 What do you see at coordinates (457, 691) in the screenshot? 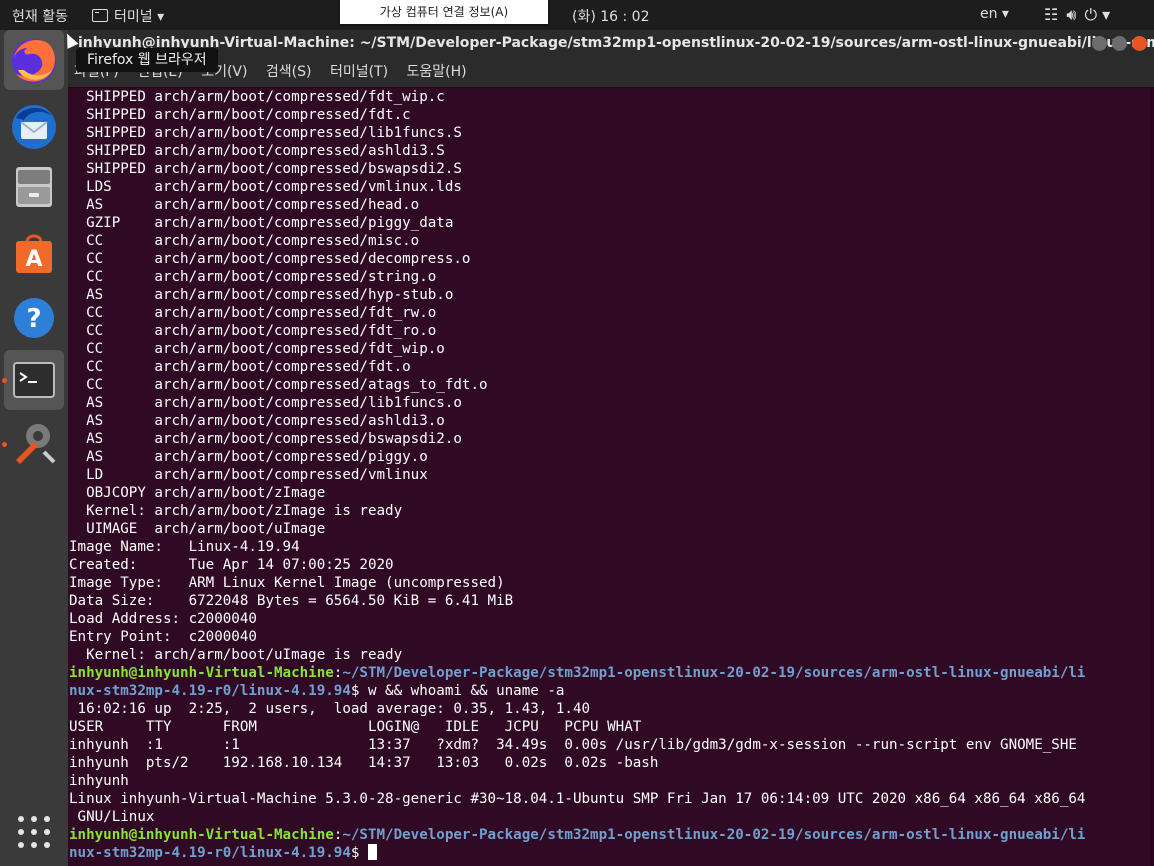
I see `prompt-command: $ w && whoami && uname -a` at bounding box center [457, 691].